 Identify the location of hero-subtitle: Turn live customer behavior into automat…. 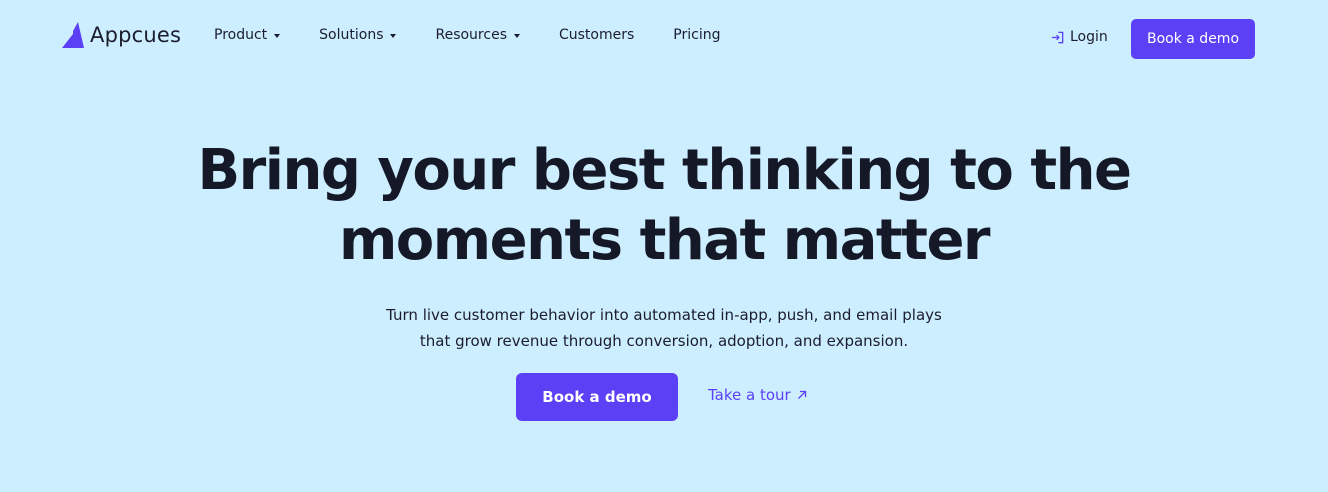
(664, 328).